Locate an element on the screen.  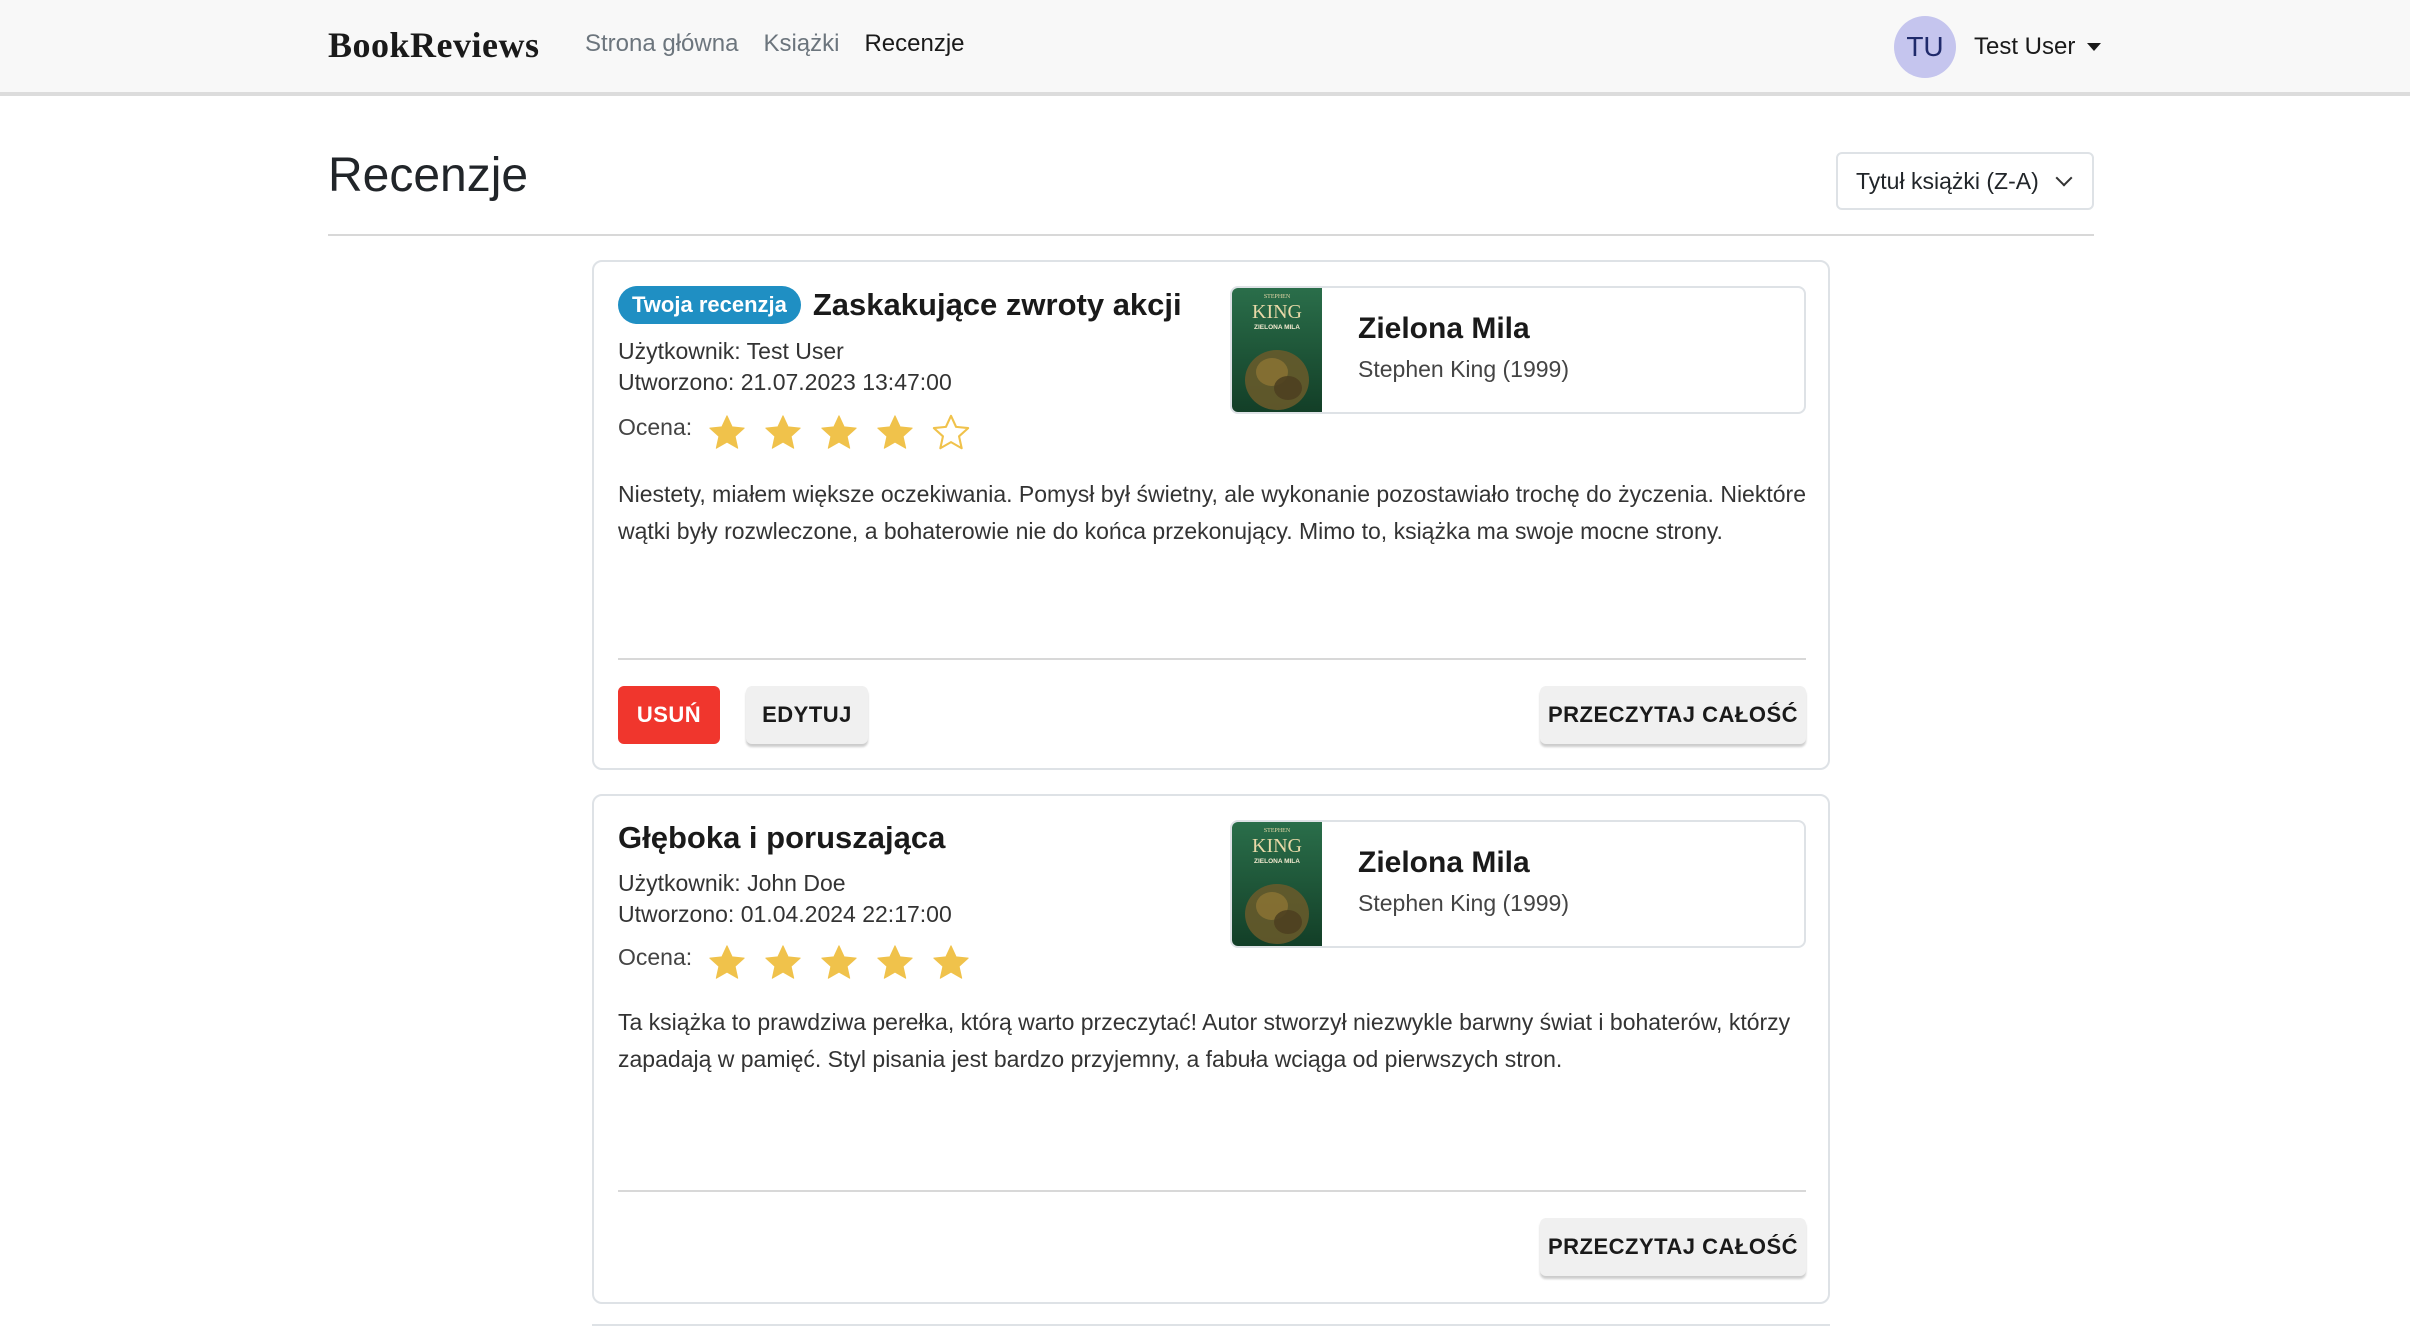
avatar: TU is located at coordinates (1925, 47).